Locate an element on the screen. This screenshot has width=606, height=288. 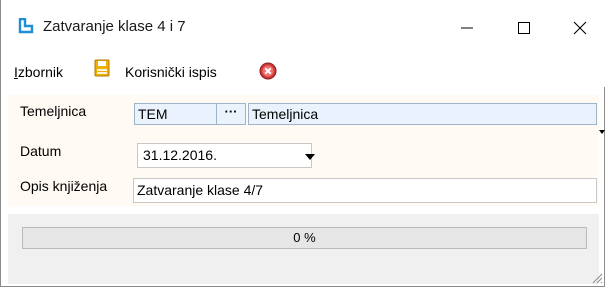
menu-korisnicki-ispis: Korisnički ispis is located at coordinates (171, 72).